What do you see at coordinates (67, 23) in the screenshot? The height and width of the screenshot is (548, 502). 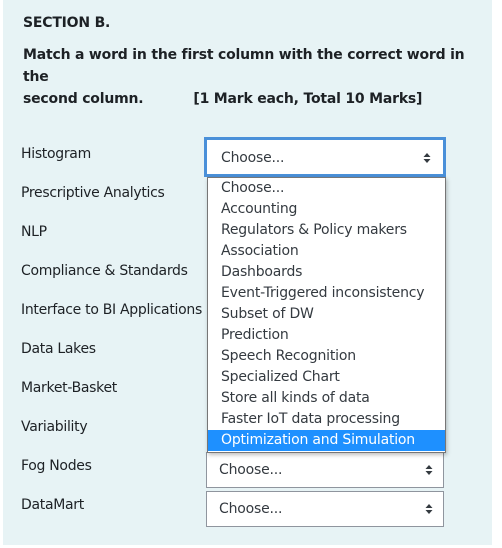 I see `section-title: SECTION B.` at bounding box center [67, 23].